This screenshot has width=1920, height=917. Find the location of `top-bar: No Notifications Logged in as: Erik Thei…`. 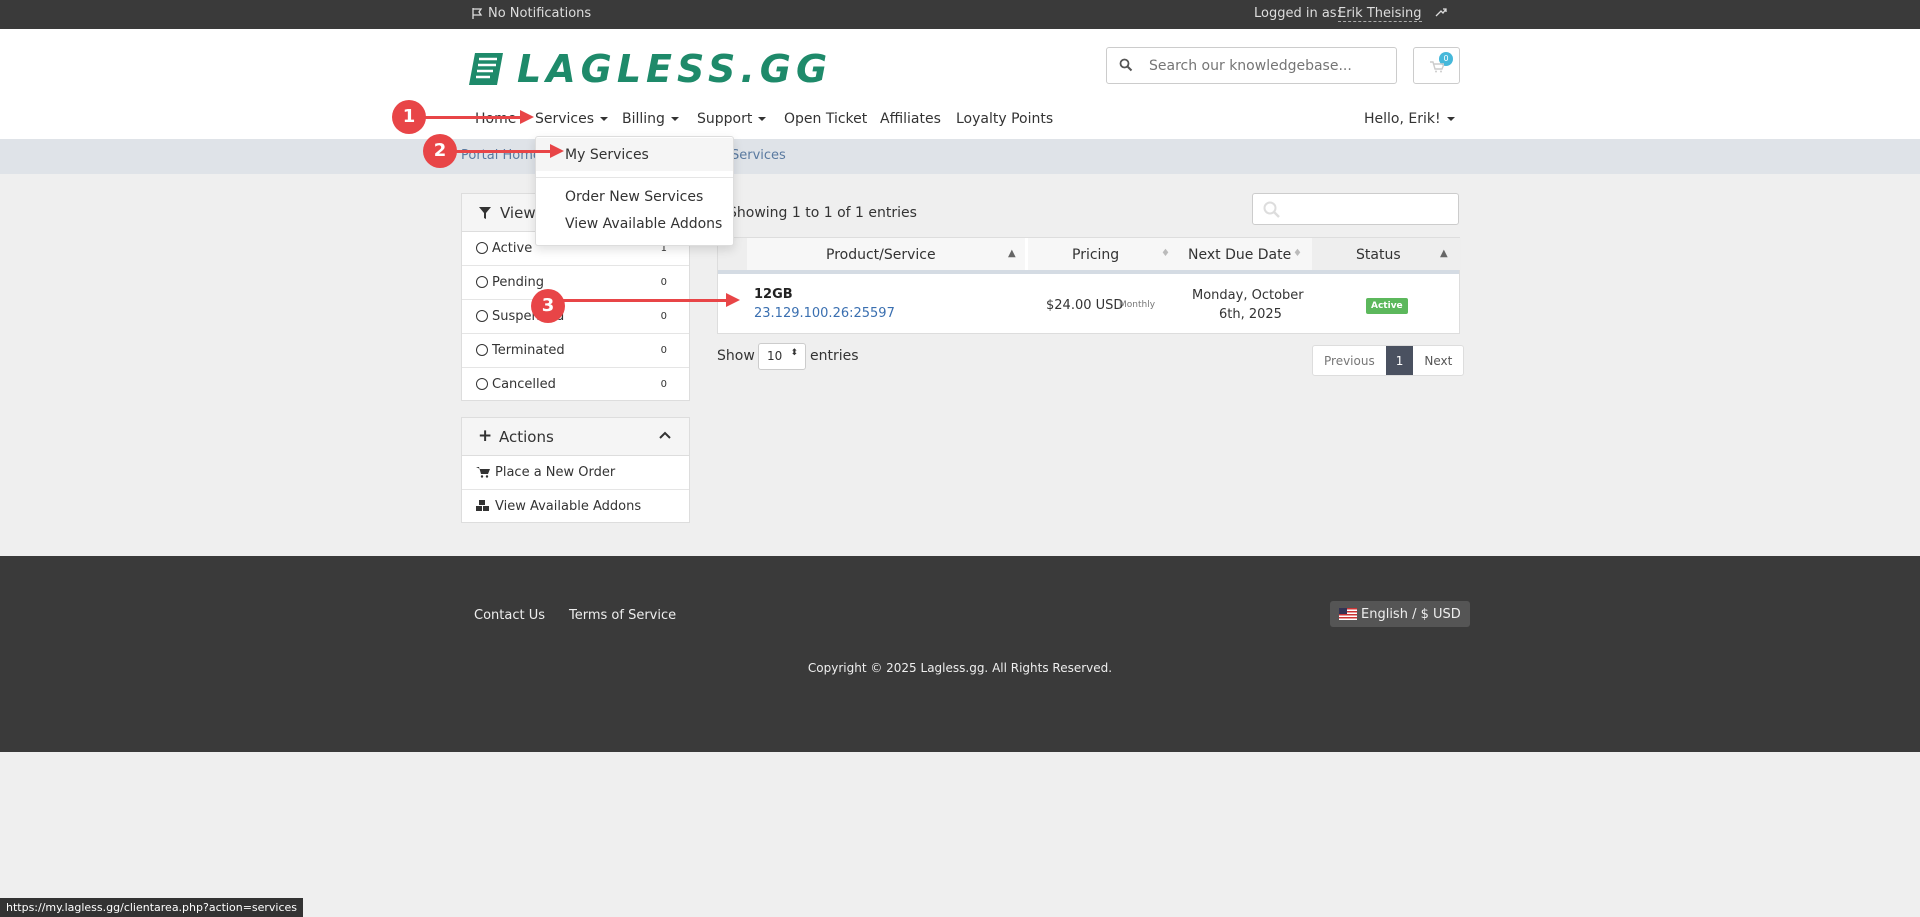

top-bar: No Notifications Logged in as: Erik Thei… is located at coordinates (960, 14).